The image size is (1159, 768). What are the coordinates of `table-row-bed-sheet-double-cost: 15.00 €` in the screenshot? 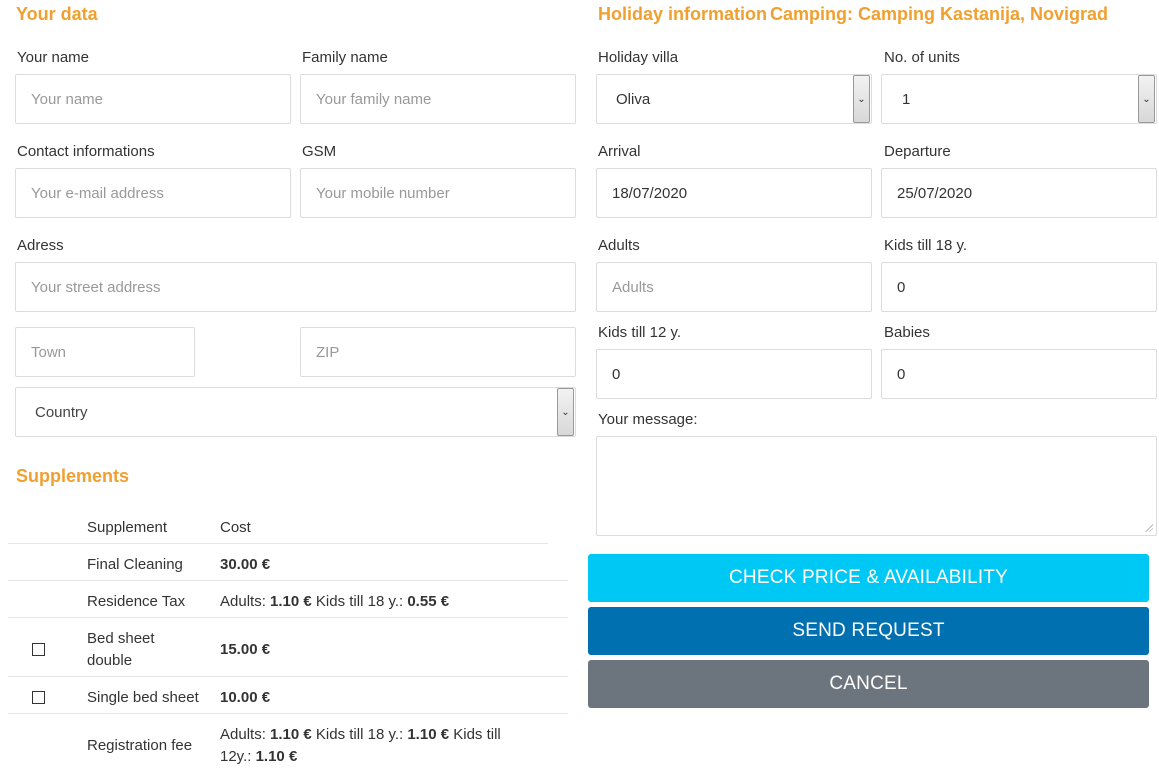 It's located at (245, 649).